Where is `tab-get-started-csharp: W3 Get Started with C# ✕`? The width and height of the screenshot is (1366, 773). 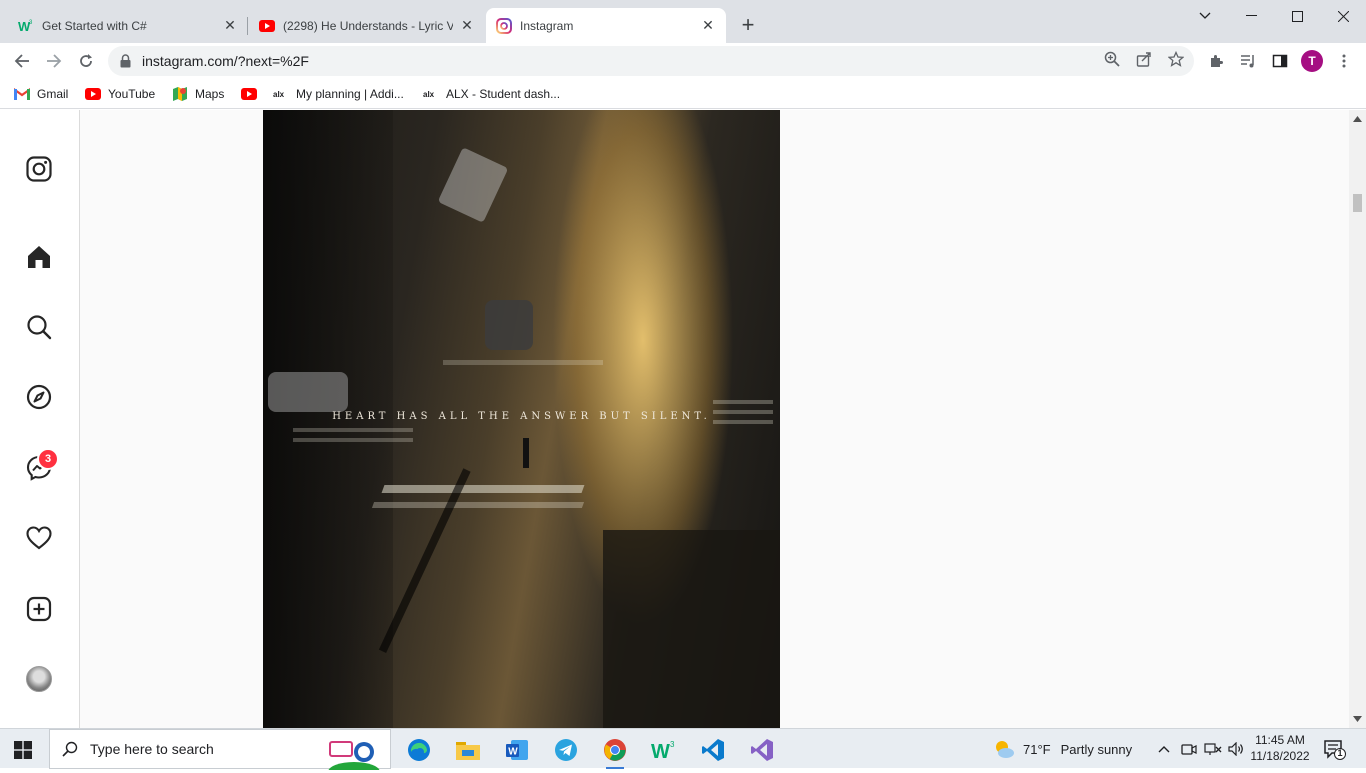 tab-get-started-csharp: W3 Get Started with C# ✕ is located at coordinates (128, 25).